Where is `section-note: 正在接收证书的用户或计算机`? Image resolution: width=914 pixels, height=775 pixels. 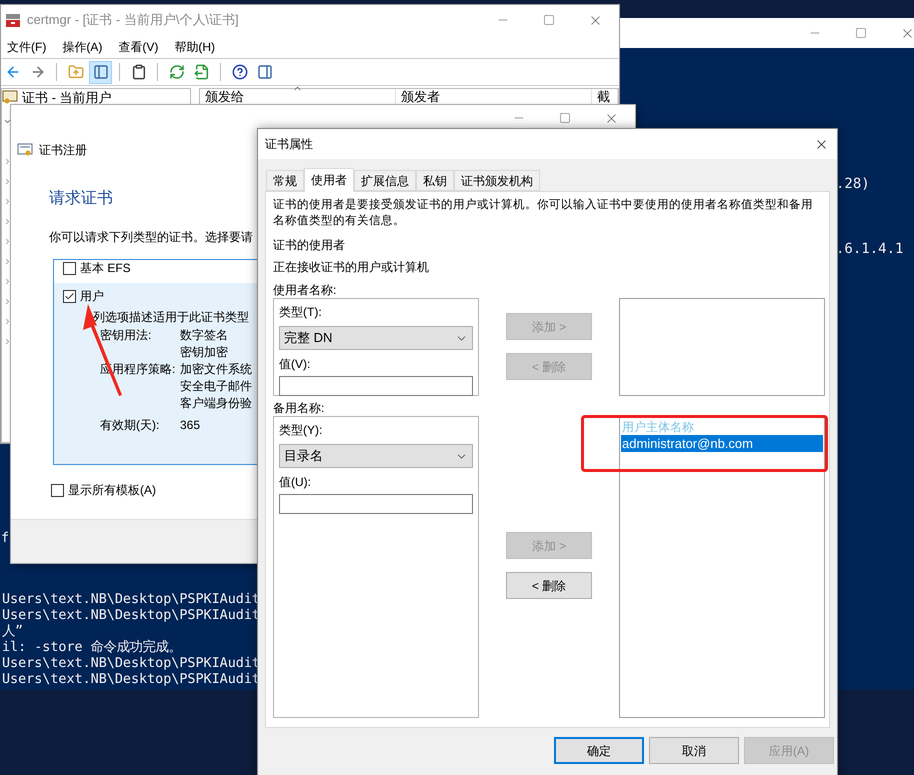
section-note: 正在接收证书的用户或计算机 is located at coordinates (351, 267).